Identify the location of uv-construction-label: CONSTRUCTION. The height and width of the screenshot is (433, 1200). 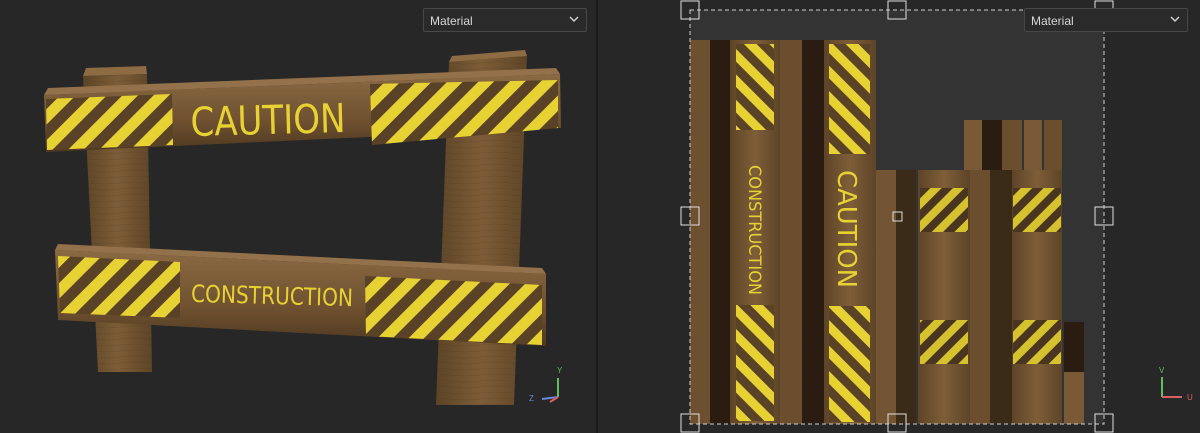
(754, 230).